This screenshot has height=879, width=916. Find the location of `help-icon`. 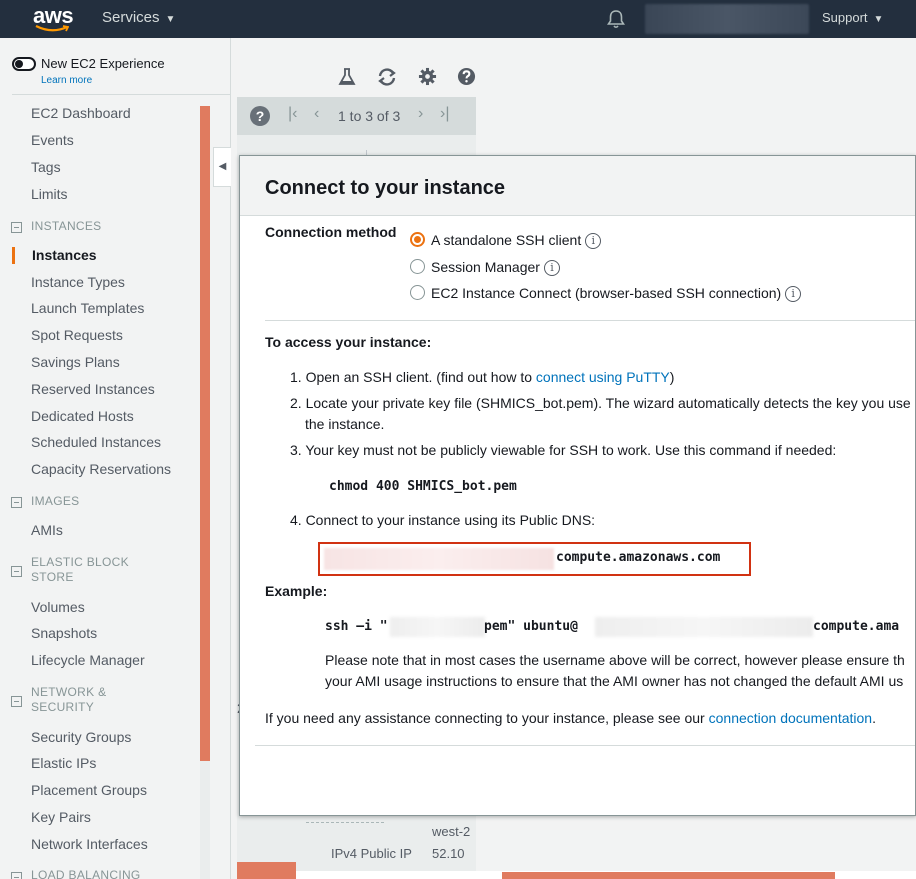

help-icon is located at coordinates (466, 76).